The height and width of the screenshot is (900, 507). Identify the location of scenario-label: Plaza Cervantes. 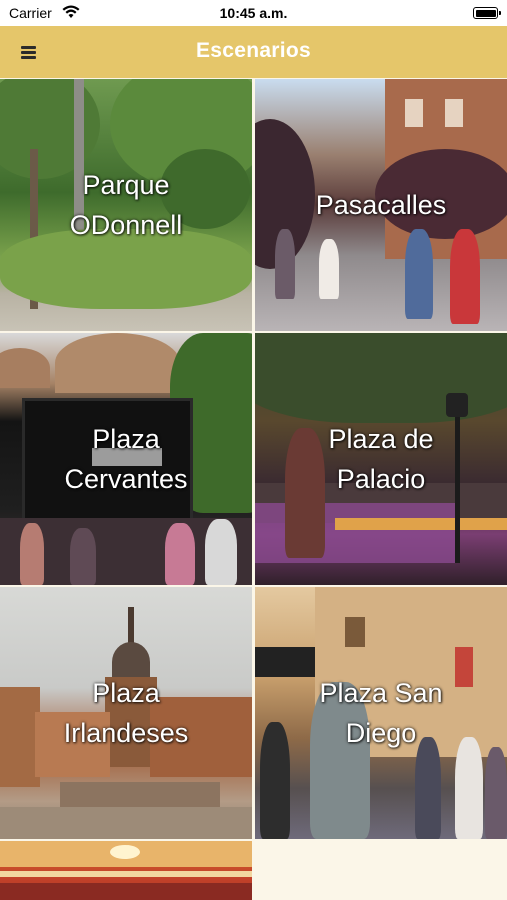
(126, 459).